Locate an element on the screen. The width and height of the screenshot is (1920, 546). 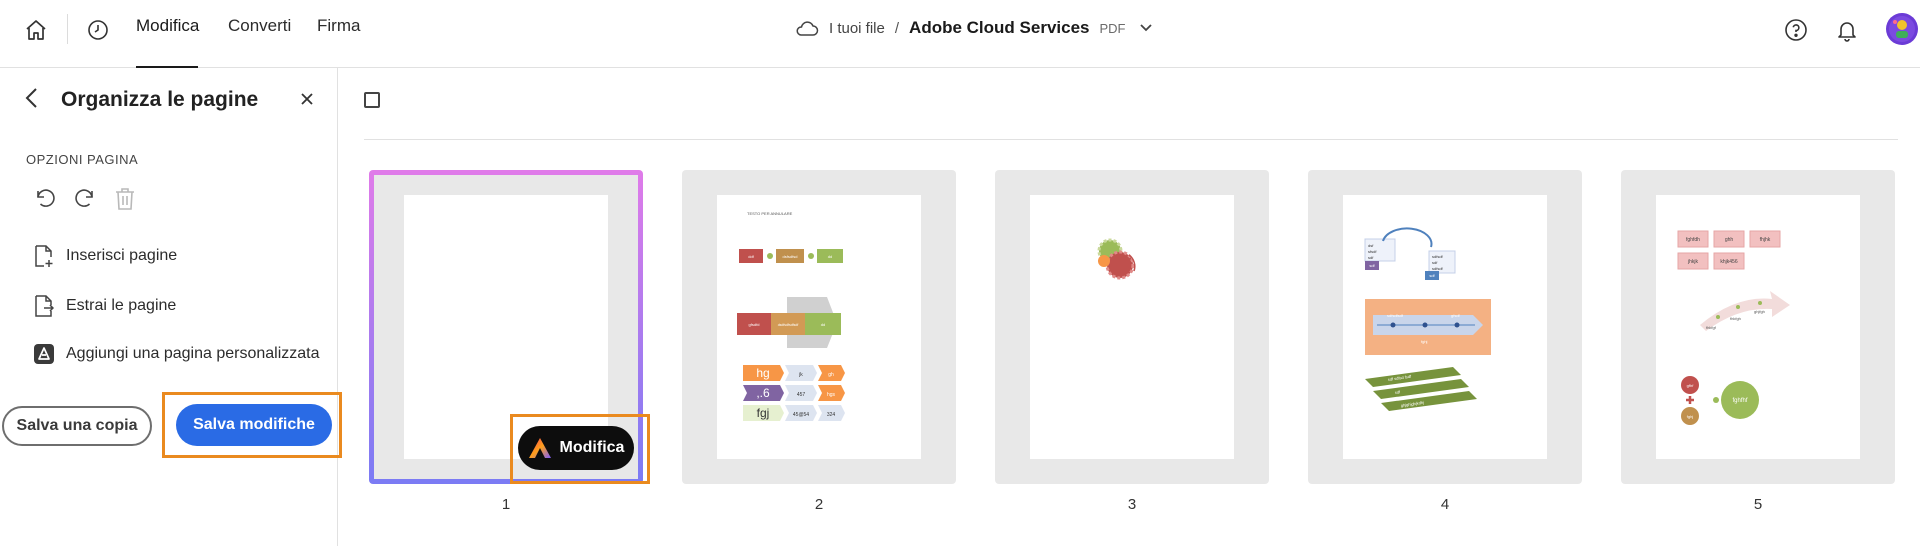
extract-page-icon is located at coordinates (44, 306).